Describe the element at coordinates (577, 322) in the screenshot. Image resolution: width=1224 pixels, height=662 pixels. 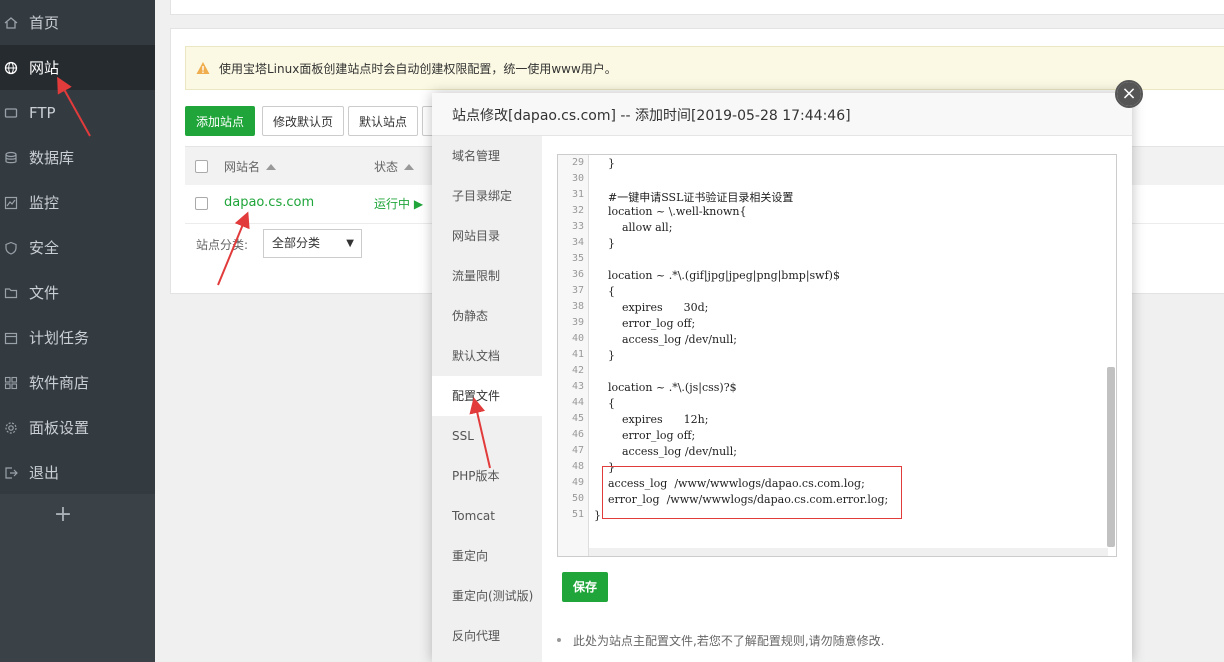
I see `line-number: 39` at that location.